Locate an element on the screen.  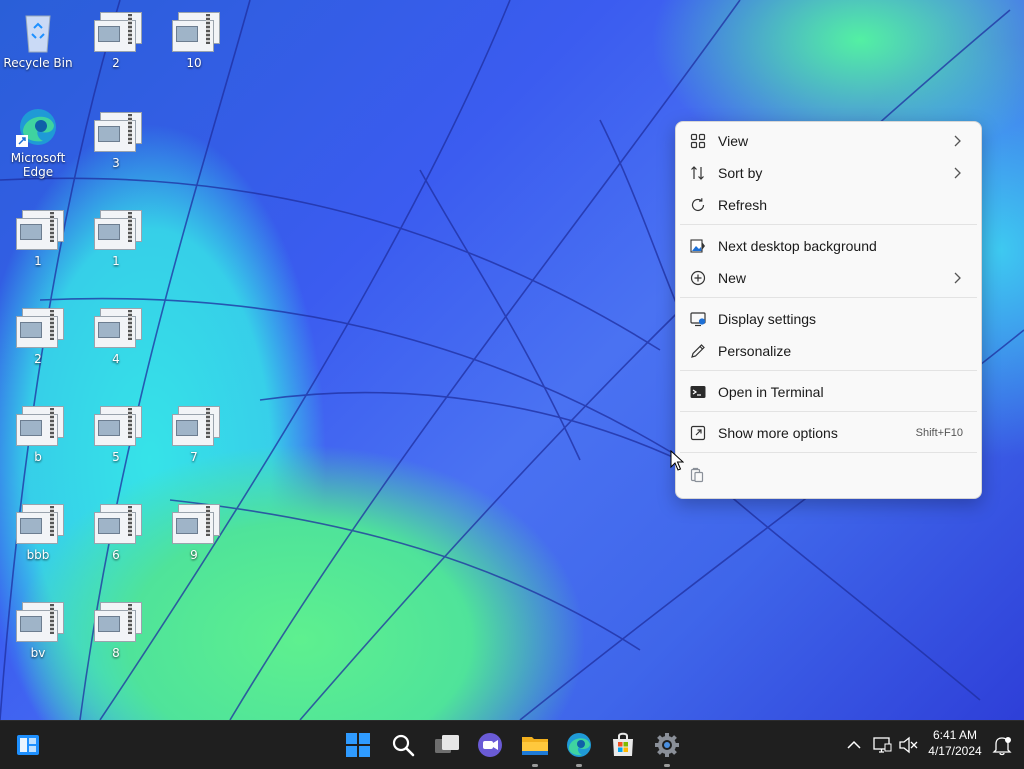
volume-button is located at coordinates (905, 745).